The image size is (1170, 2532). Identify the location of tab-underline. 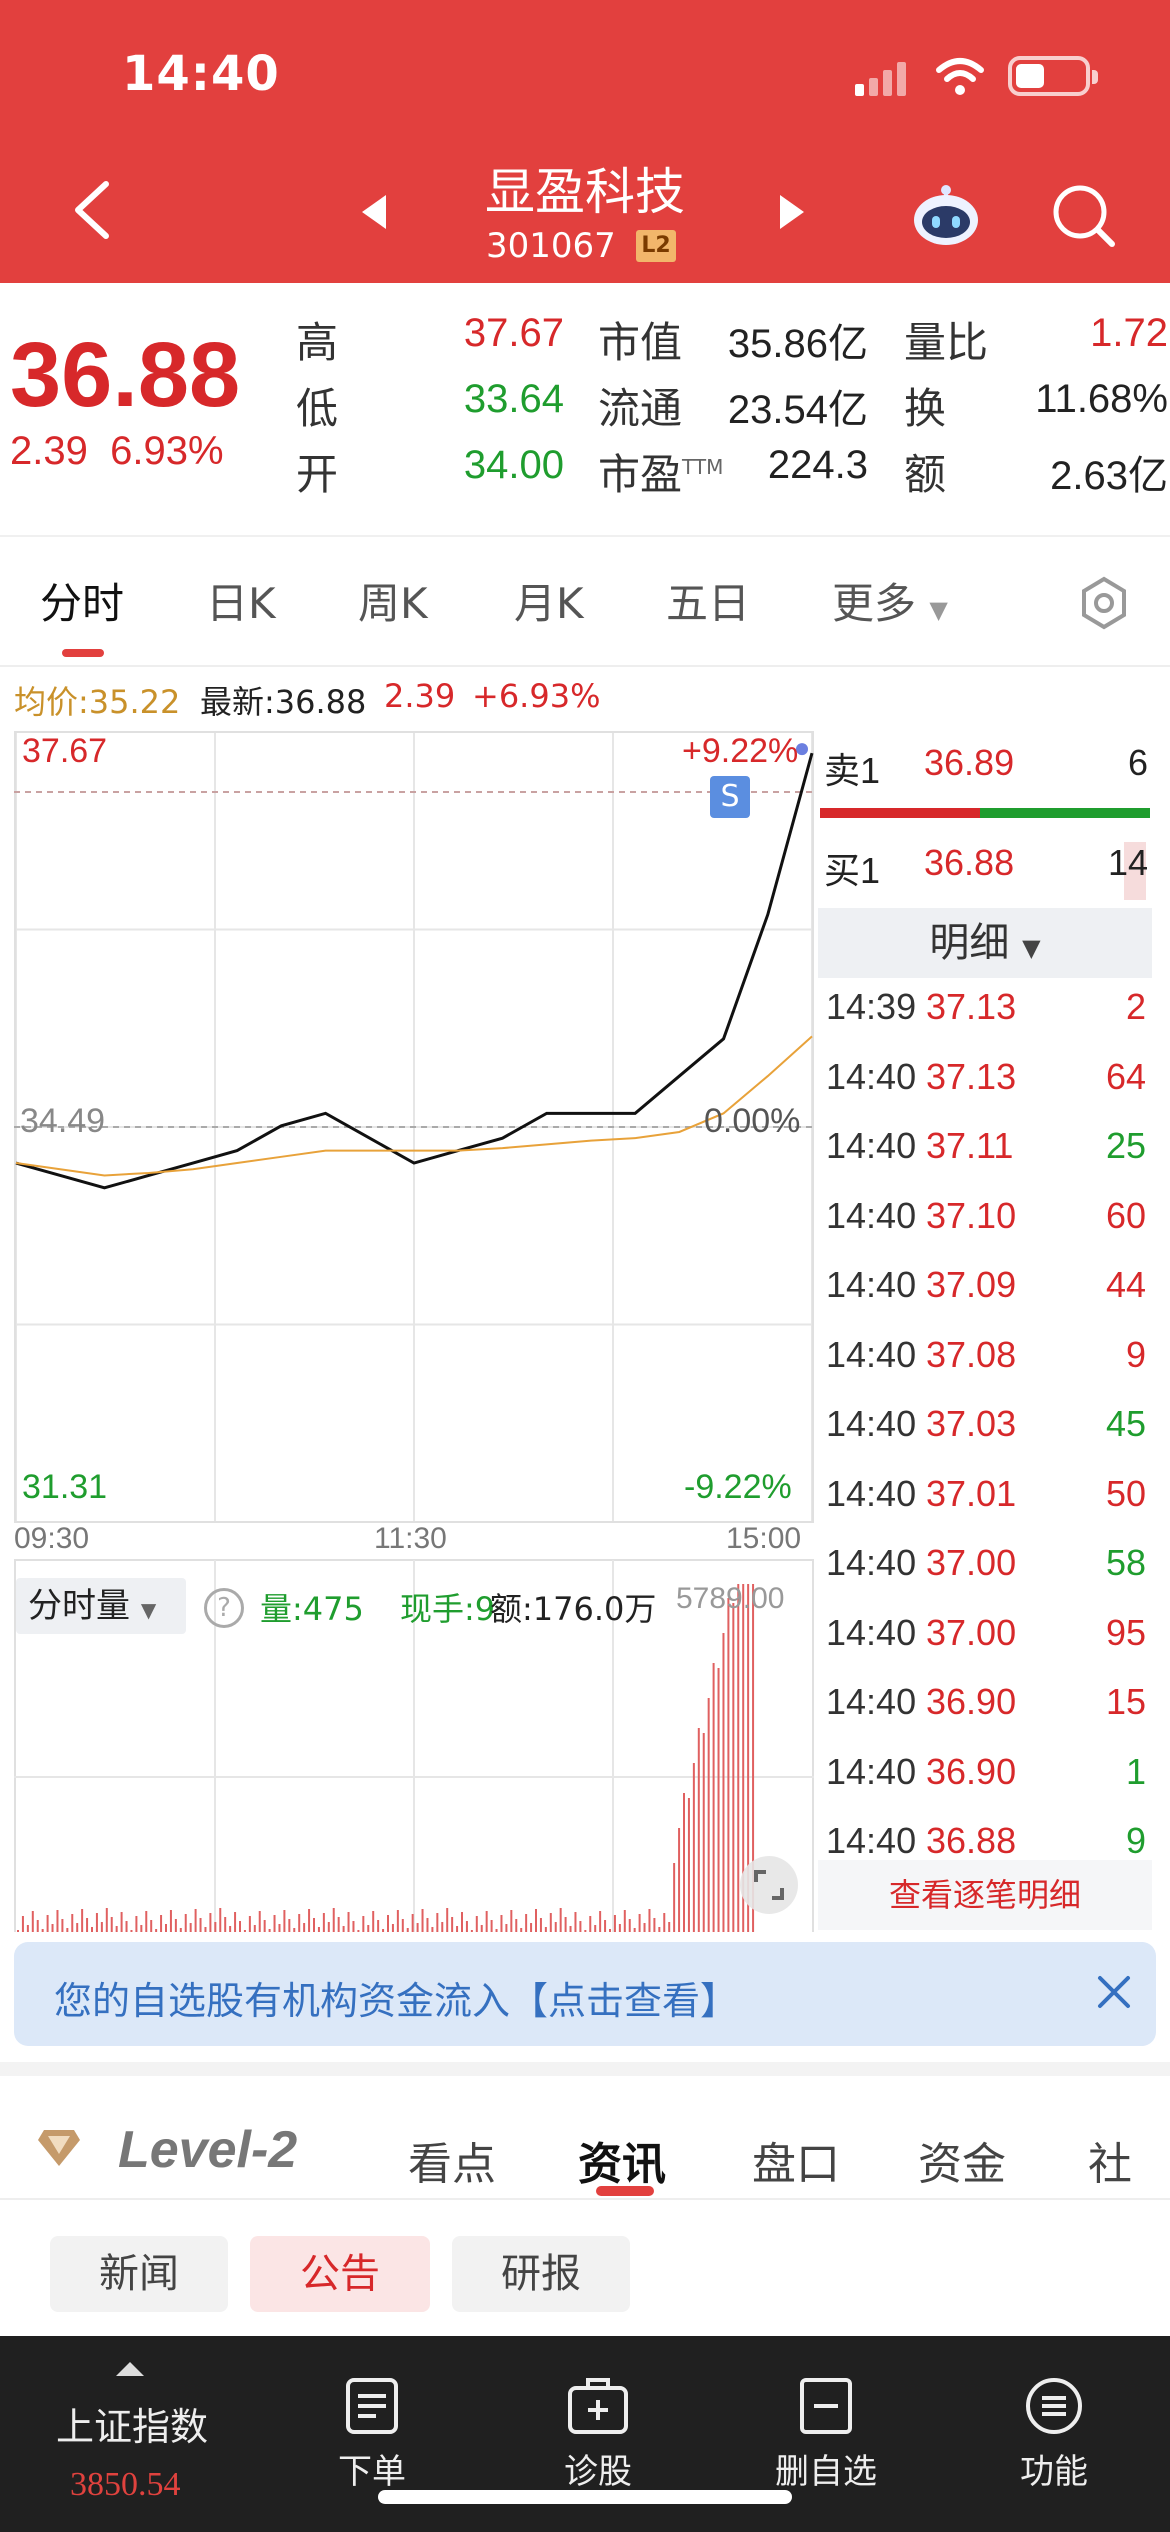
(625, 2191).